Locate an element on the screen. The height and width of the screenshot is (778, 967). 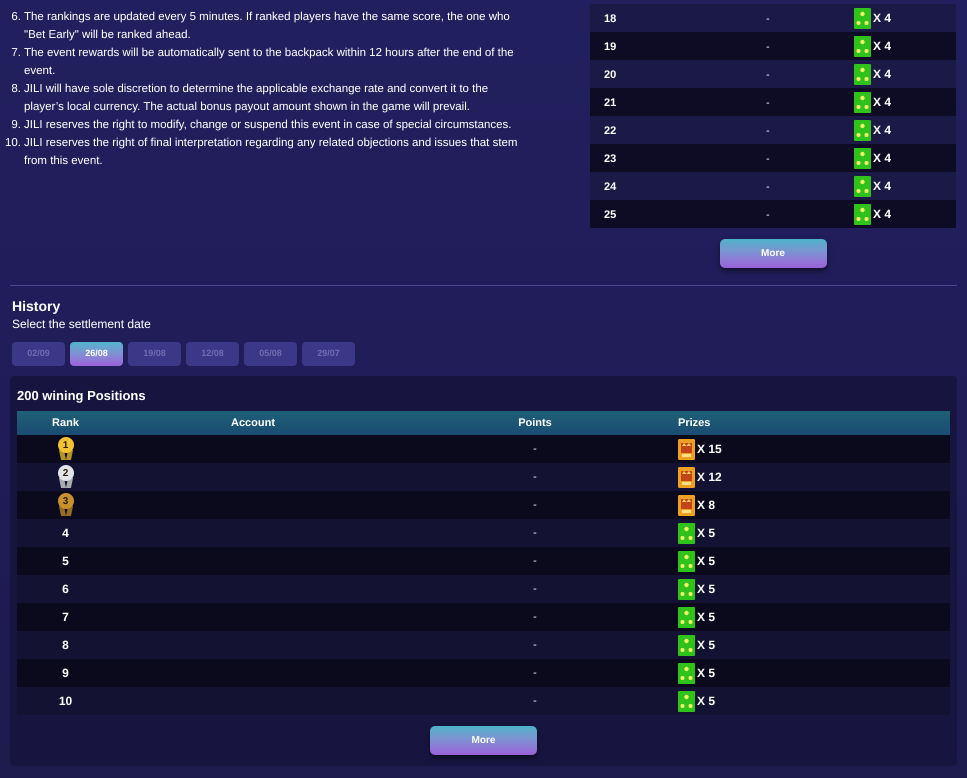
rule-number: 7. is located at coordinates (16, 53).